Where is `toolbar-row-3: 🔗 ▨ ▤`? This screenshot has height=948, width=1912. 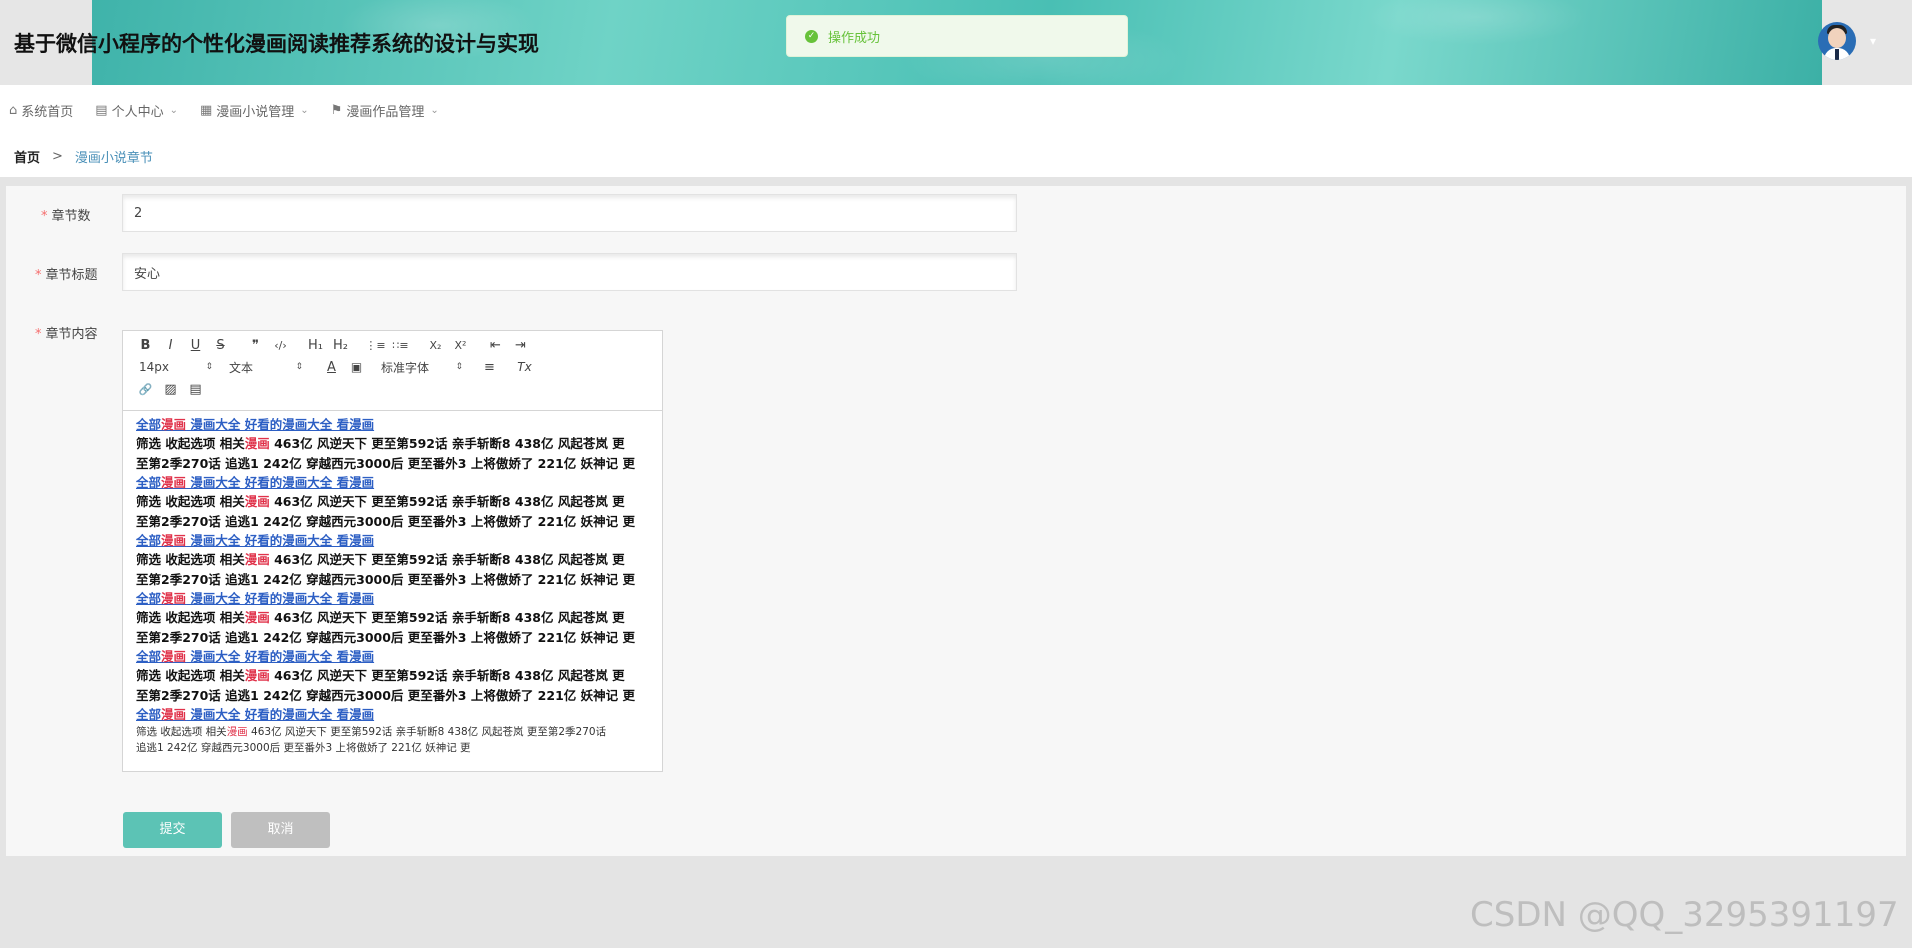
toolbar-row-3: 🔗 ▨ ▤ is located at coordinates (170, 389).